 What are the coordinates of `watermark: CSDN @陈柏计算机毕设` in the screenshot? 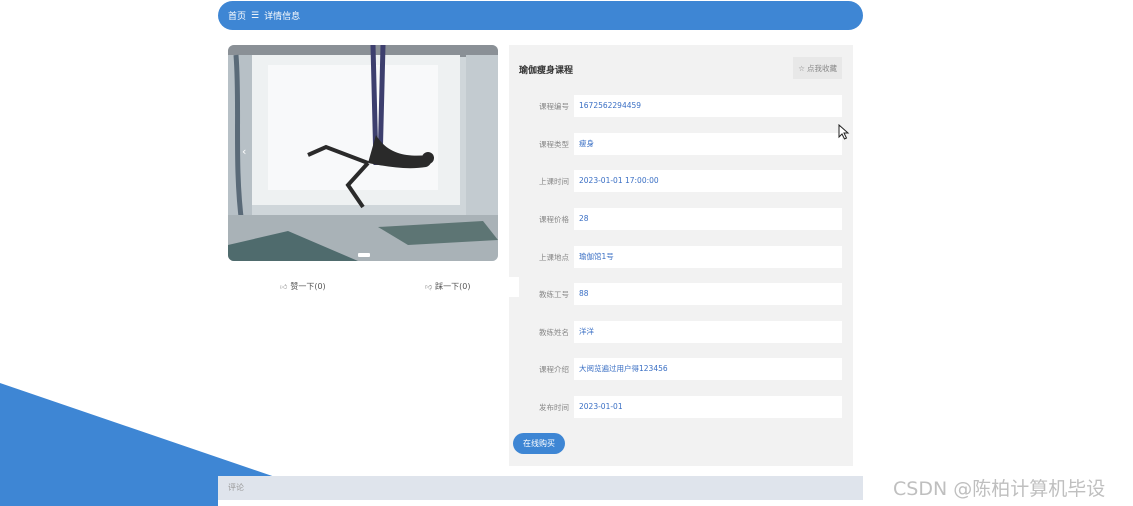 It's located at (999, 489).